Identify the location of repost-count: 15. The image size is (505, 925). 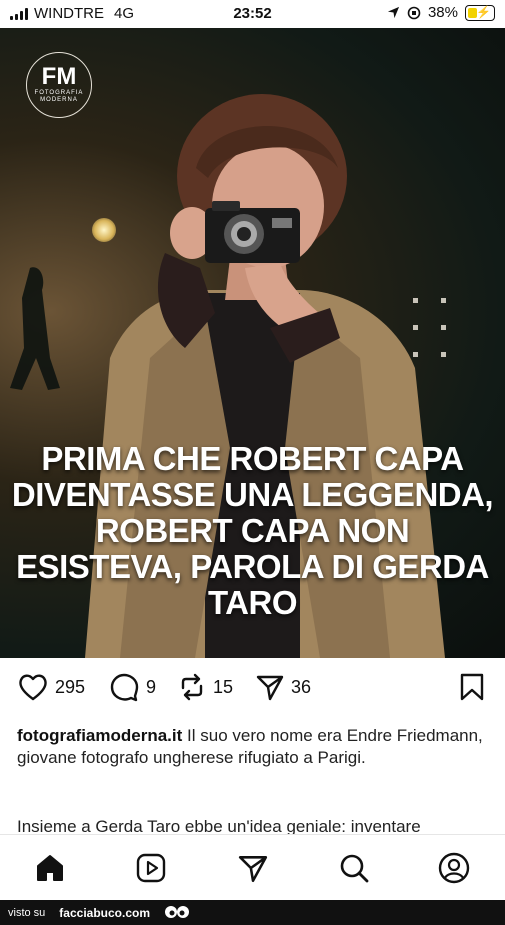
(223, 686).